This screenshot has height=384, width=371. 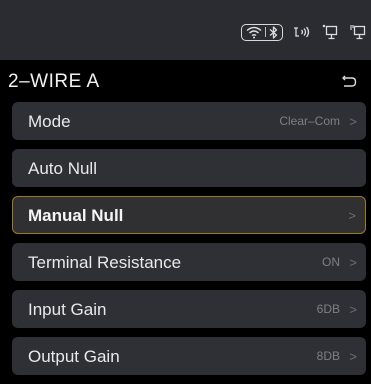 I want to click on menu-item-terminal-resistance: Terminal Resistance ON >, so click(x=189, y=262).